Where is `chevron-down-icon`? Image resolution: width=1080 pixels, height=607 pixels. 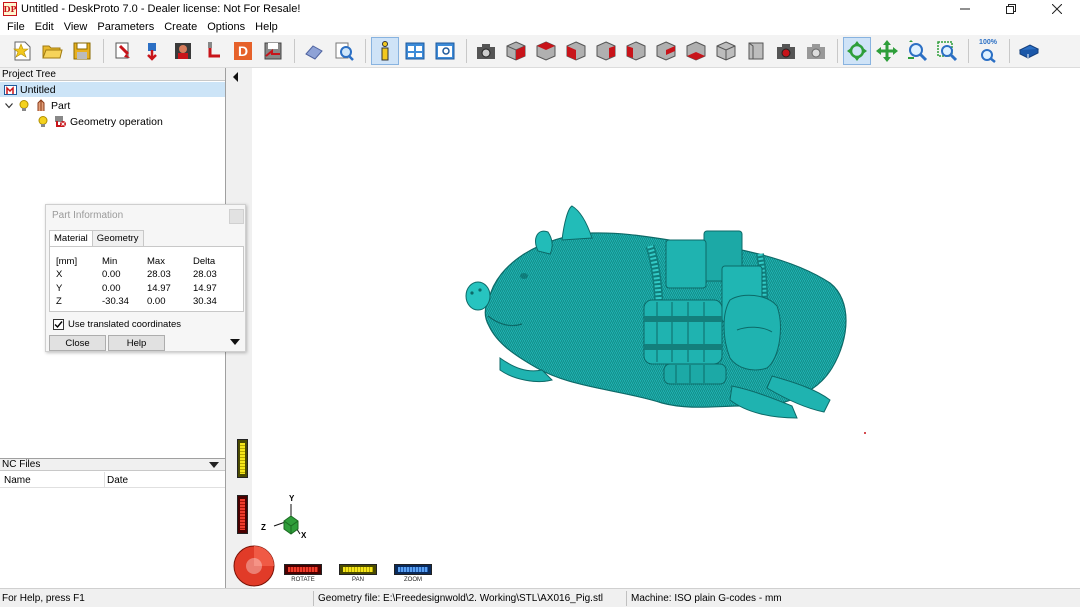
chevron-down-icon is located at coordinates (9, 105).